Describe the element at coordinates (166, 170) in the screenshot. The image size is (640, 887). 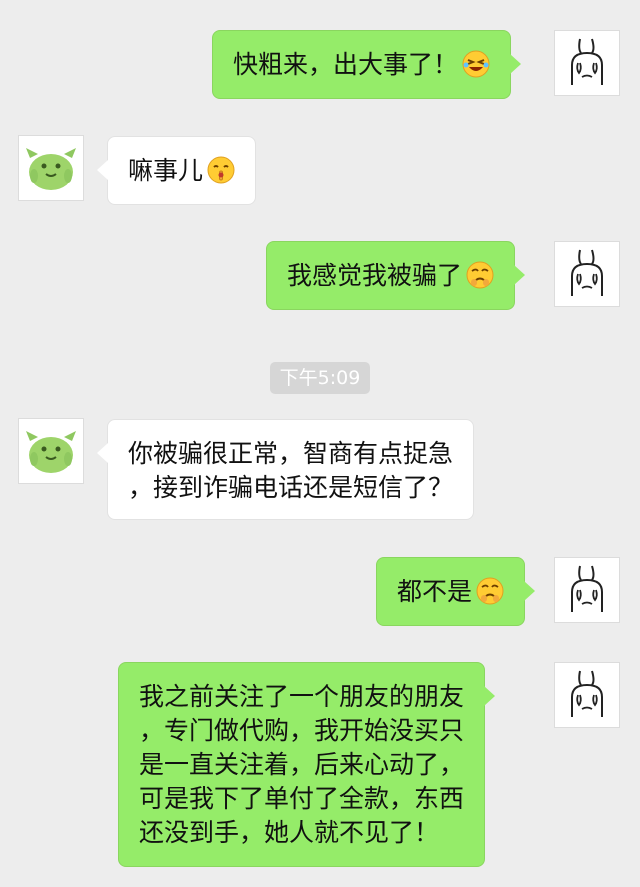
I see `message-text: 嘛事儿` at that location.